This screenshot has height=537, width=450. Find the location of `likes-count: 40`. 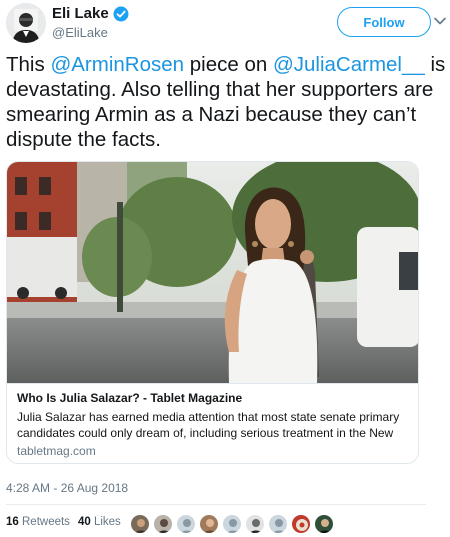

likes-count: 40 is located at coordinates (84, 522).